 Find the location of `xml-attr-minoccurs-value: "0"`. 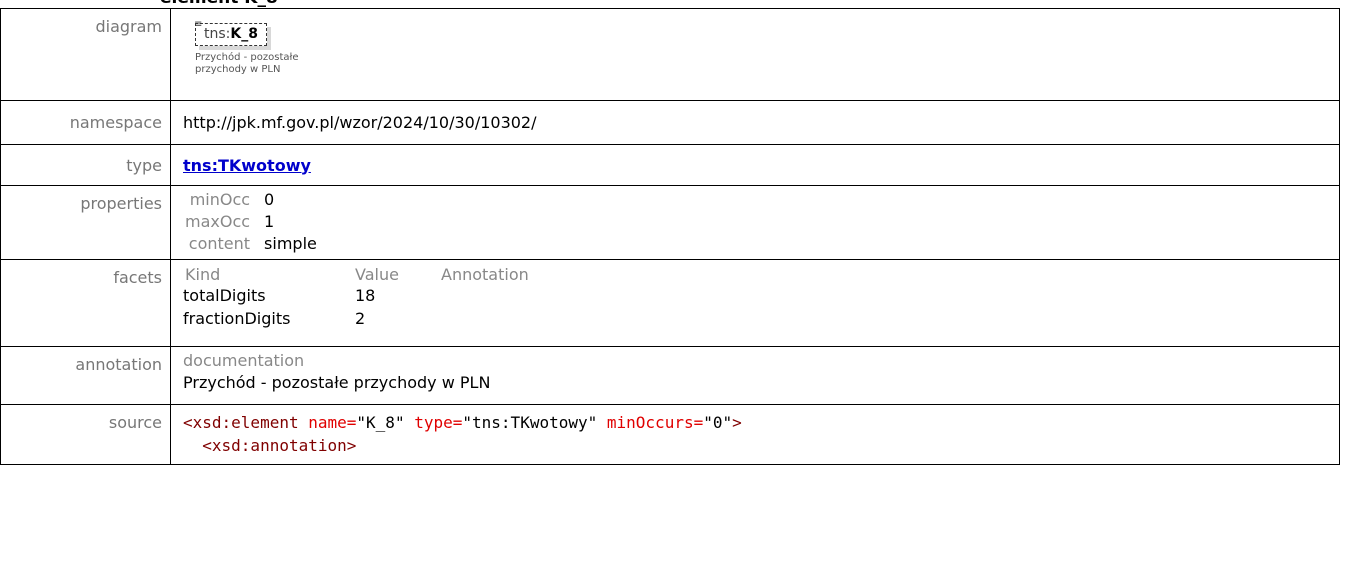

xml-attr-minoccurs-value: "0" is located at coordinates (718, 422).